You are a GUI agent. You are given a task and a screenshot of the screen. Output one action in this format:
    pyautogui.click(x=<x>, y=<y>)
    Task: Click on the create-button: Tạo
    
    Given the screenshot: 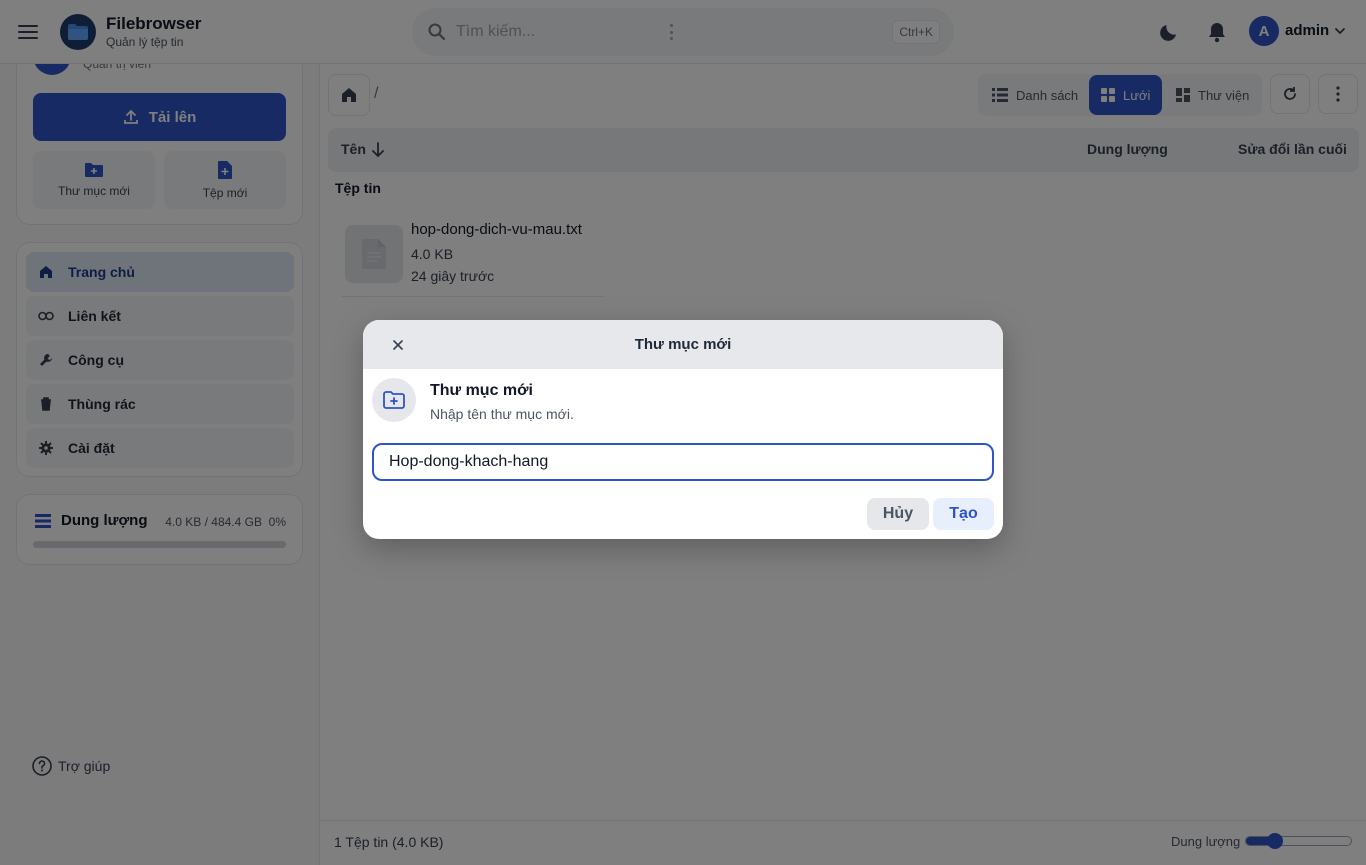 What is the action you would take?
    pyautogui.click(x=963, y=514)
    